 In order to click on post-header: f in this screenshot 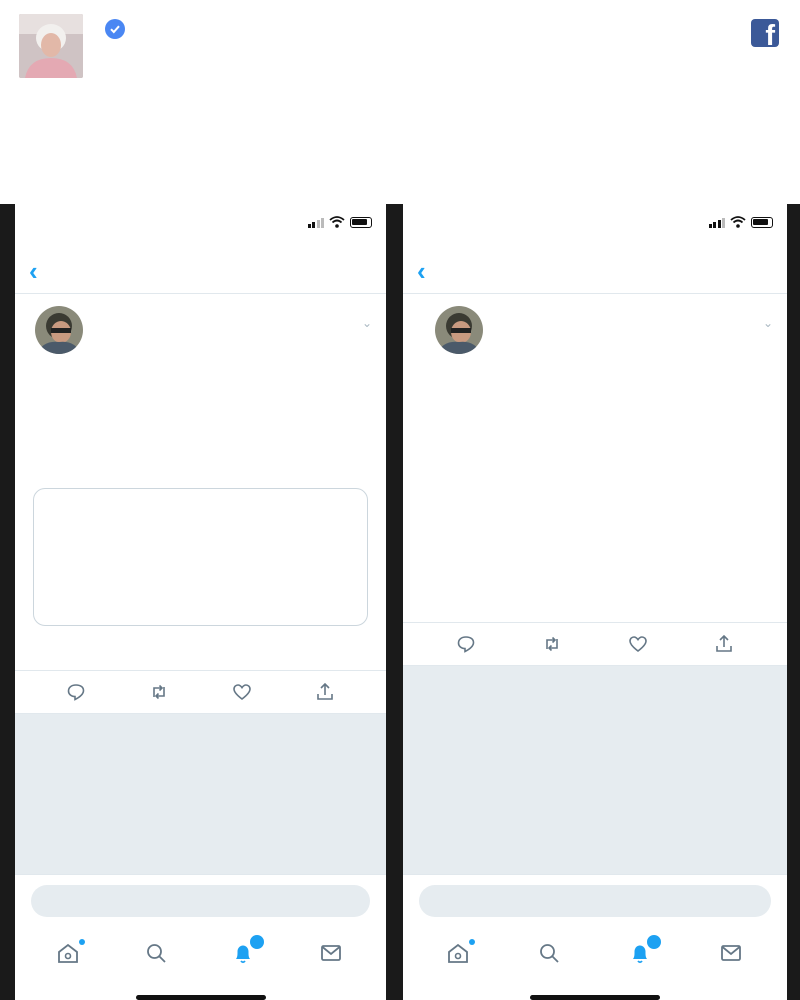, I will do `click(400, 45)`.